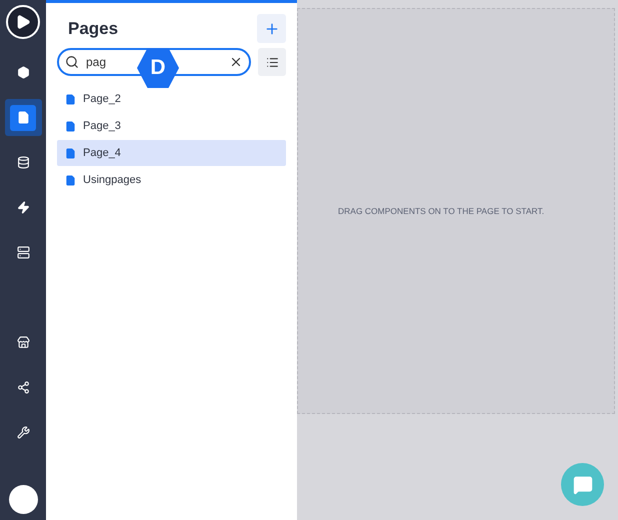 This screenshot has height=520, width=618. I want to click on play-button, so click(23, 22).